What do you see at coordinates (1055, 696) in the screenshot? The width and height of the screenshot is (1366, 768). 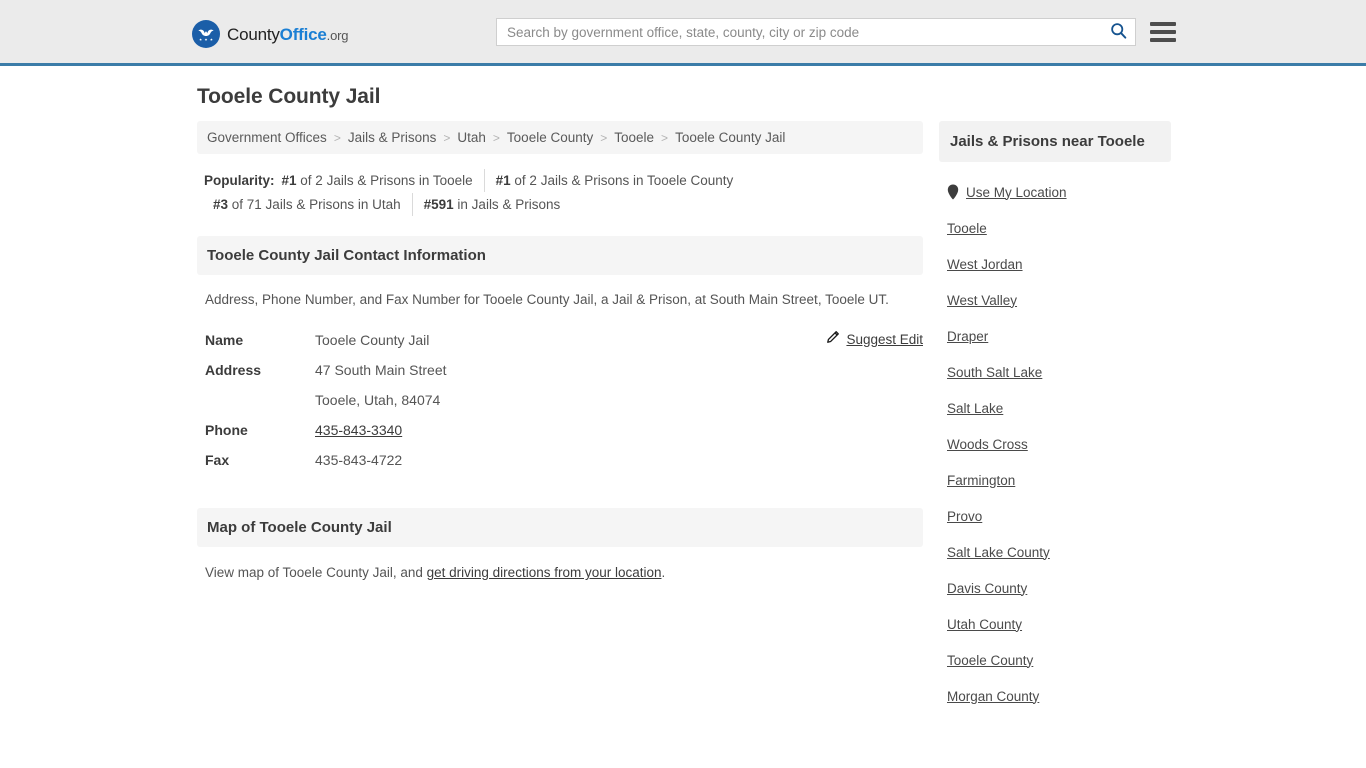 I see `list-item: Morgan County` at bounding box center [1055, 696].